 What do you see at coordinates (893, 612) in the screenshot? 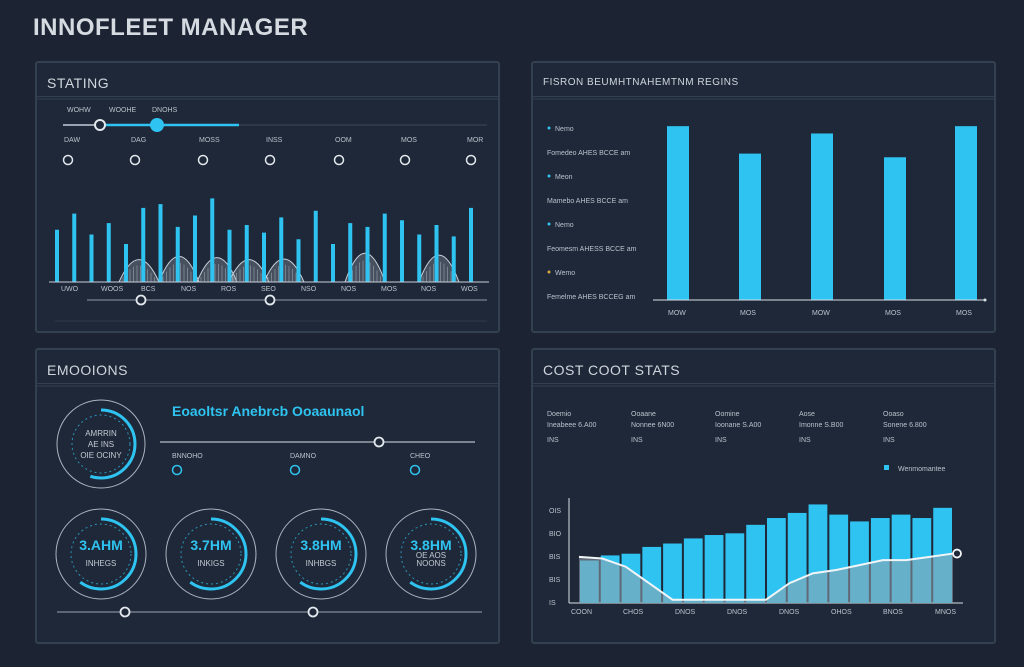
I see `cost-x-label: BNOS` at bounding box center [893, 612].